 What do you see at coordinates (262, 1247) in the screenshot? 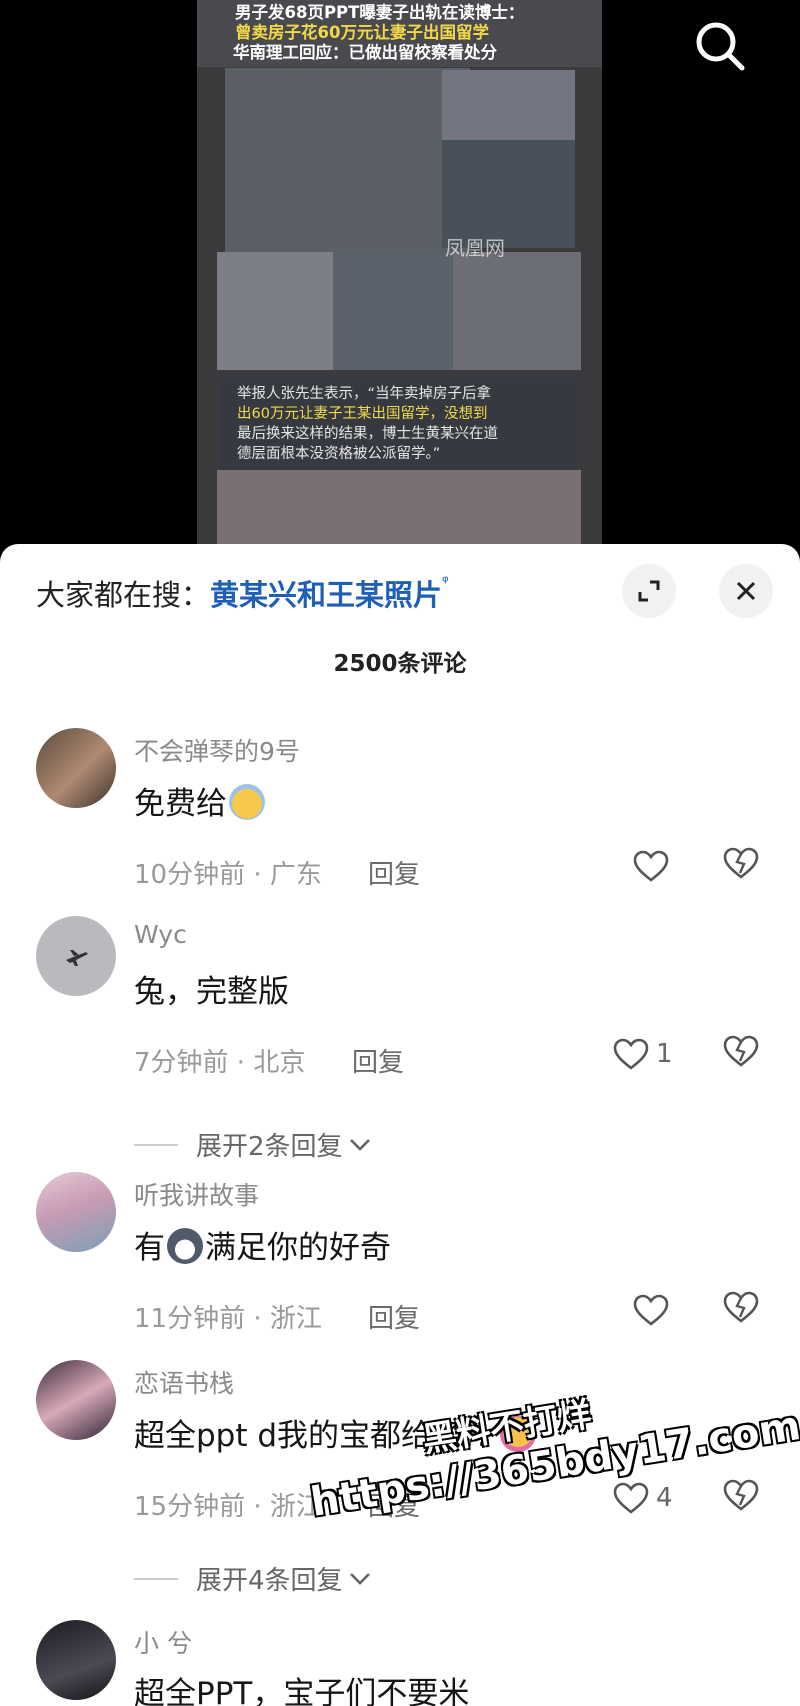
I see `comment-text: 有满足你的好奇` at bounding box center [262, 1247].